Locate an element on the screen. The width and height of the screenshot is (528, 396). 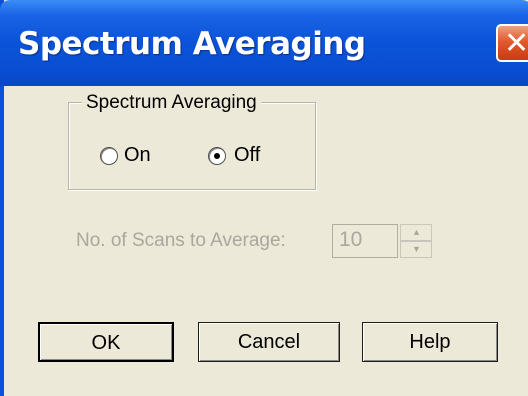
scans-label: No. of Scans to Average: is located at coordinates (181, 240).